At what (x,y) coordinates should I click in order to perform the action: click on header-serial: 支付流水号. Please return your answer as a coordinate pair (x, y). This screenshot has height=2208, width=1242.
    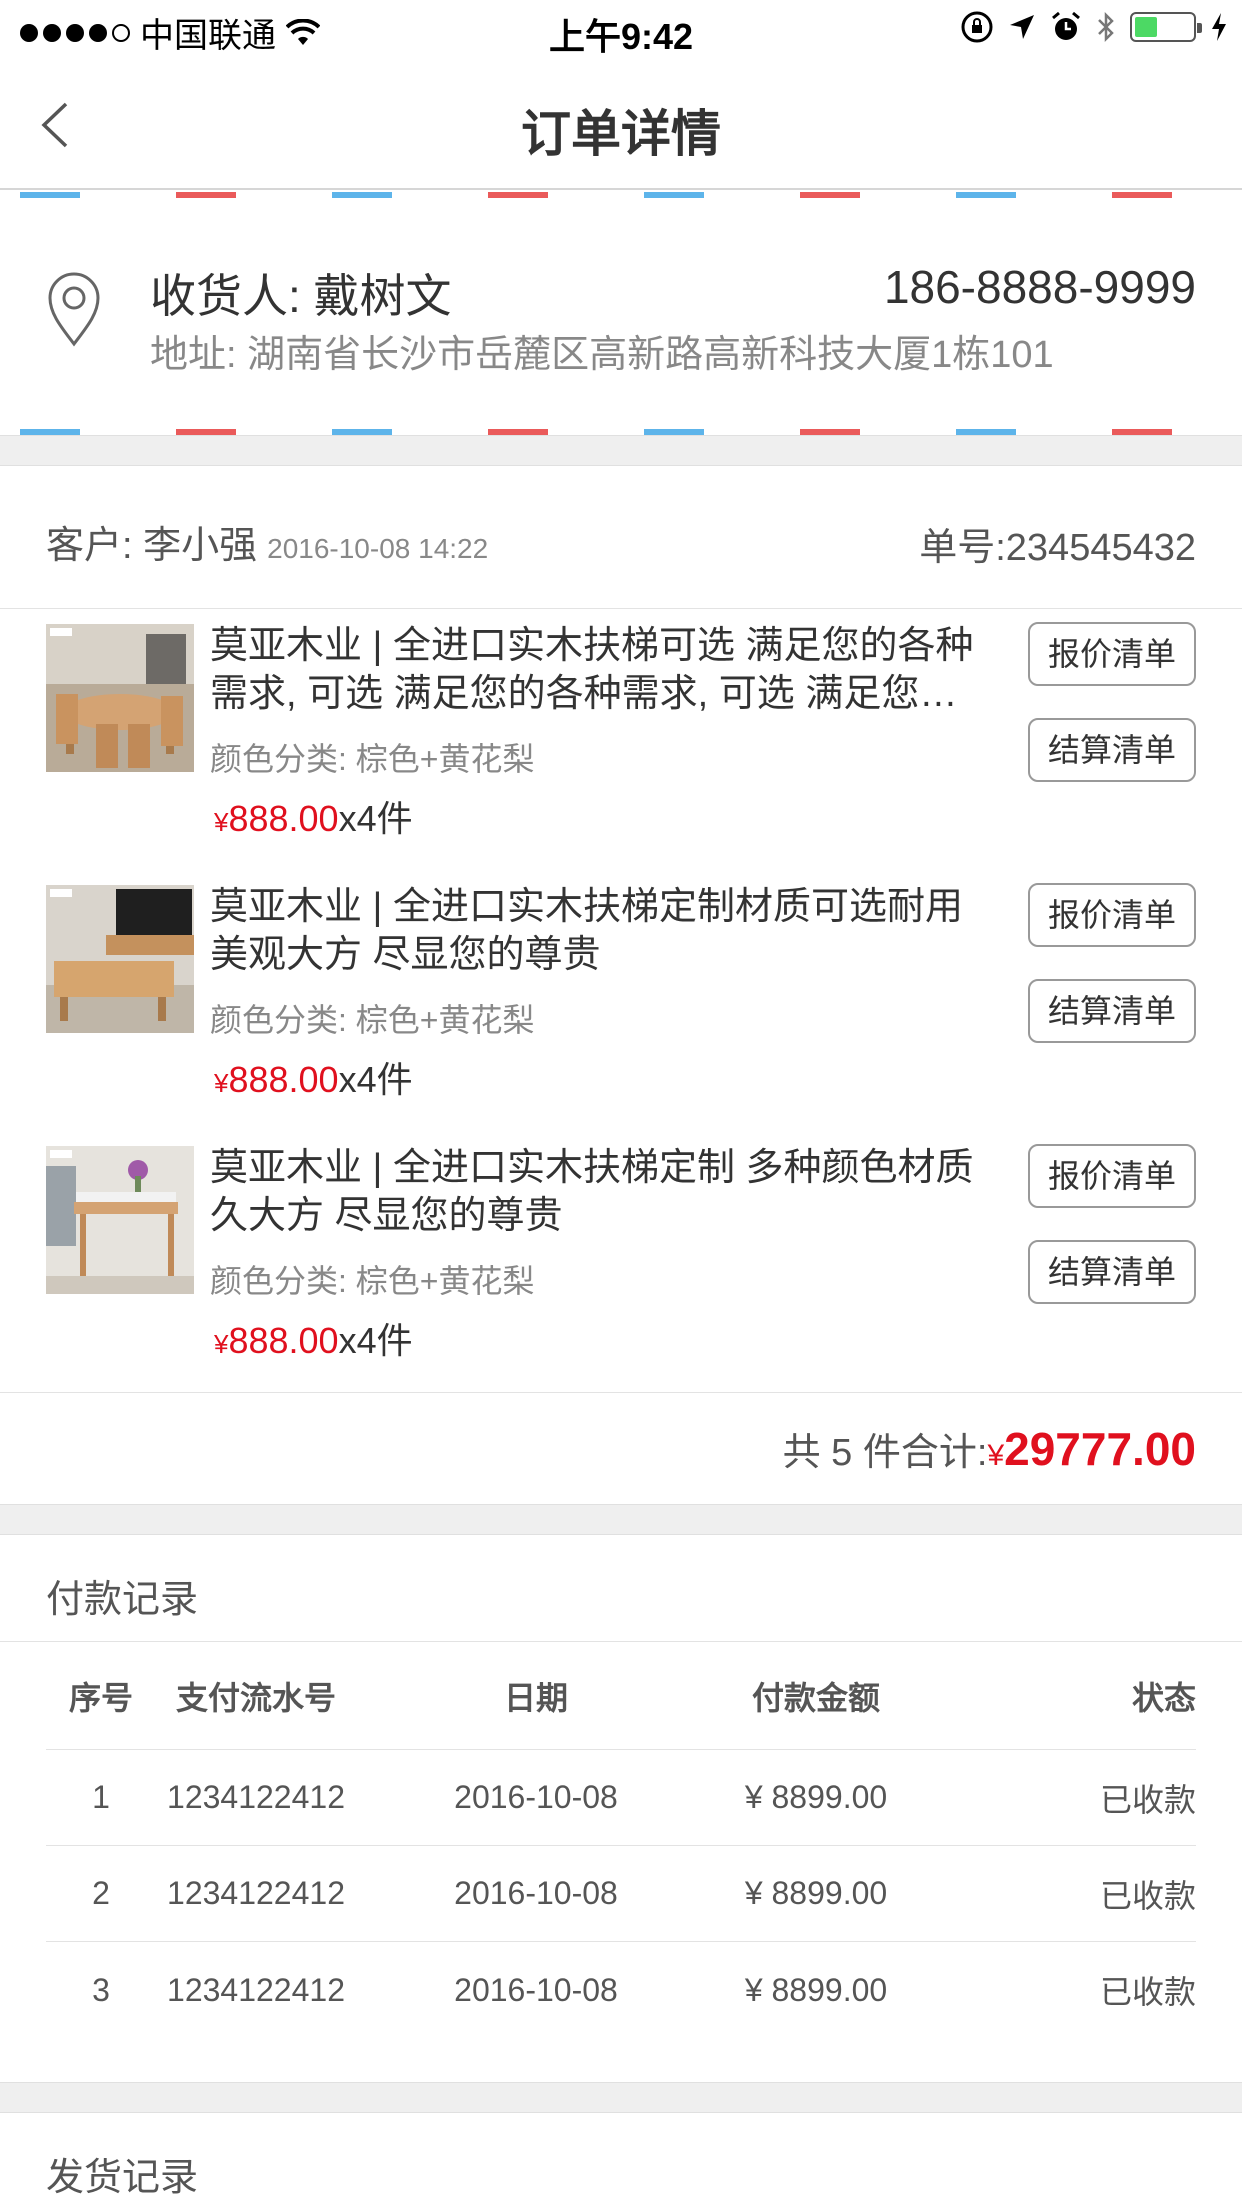
    Looking at the image, I should click on (255, 1697).